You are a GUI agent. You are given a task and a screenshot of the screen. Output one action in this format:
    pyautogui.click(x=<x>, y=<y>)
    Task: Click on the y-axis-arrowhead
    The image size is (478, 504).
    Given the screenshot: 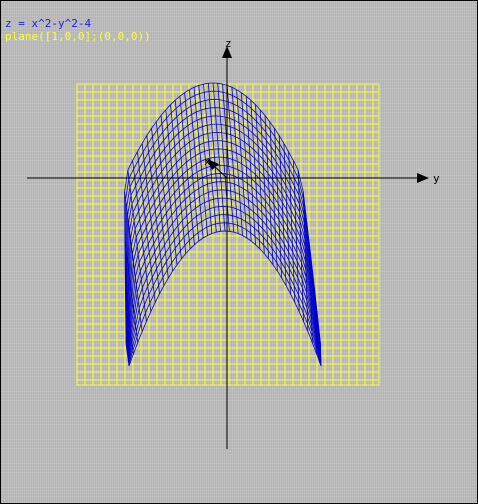 What is the action you would take?
    pyautogui.click(x=423, y=178)
    